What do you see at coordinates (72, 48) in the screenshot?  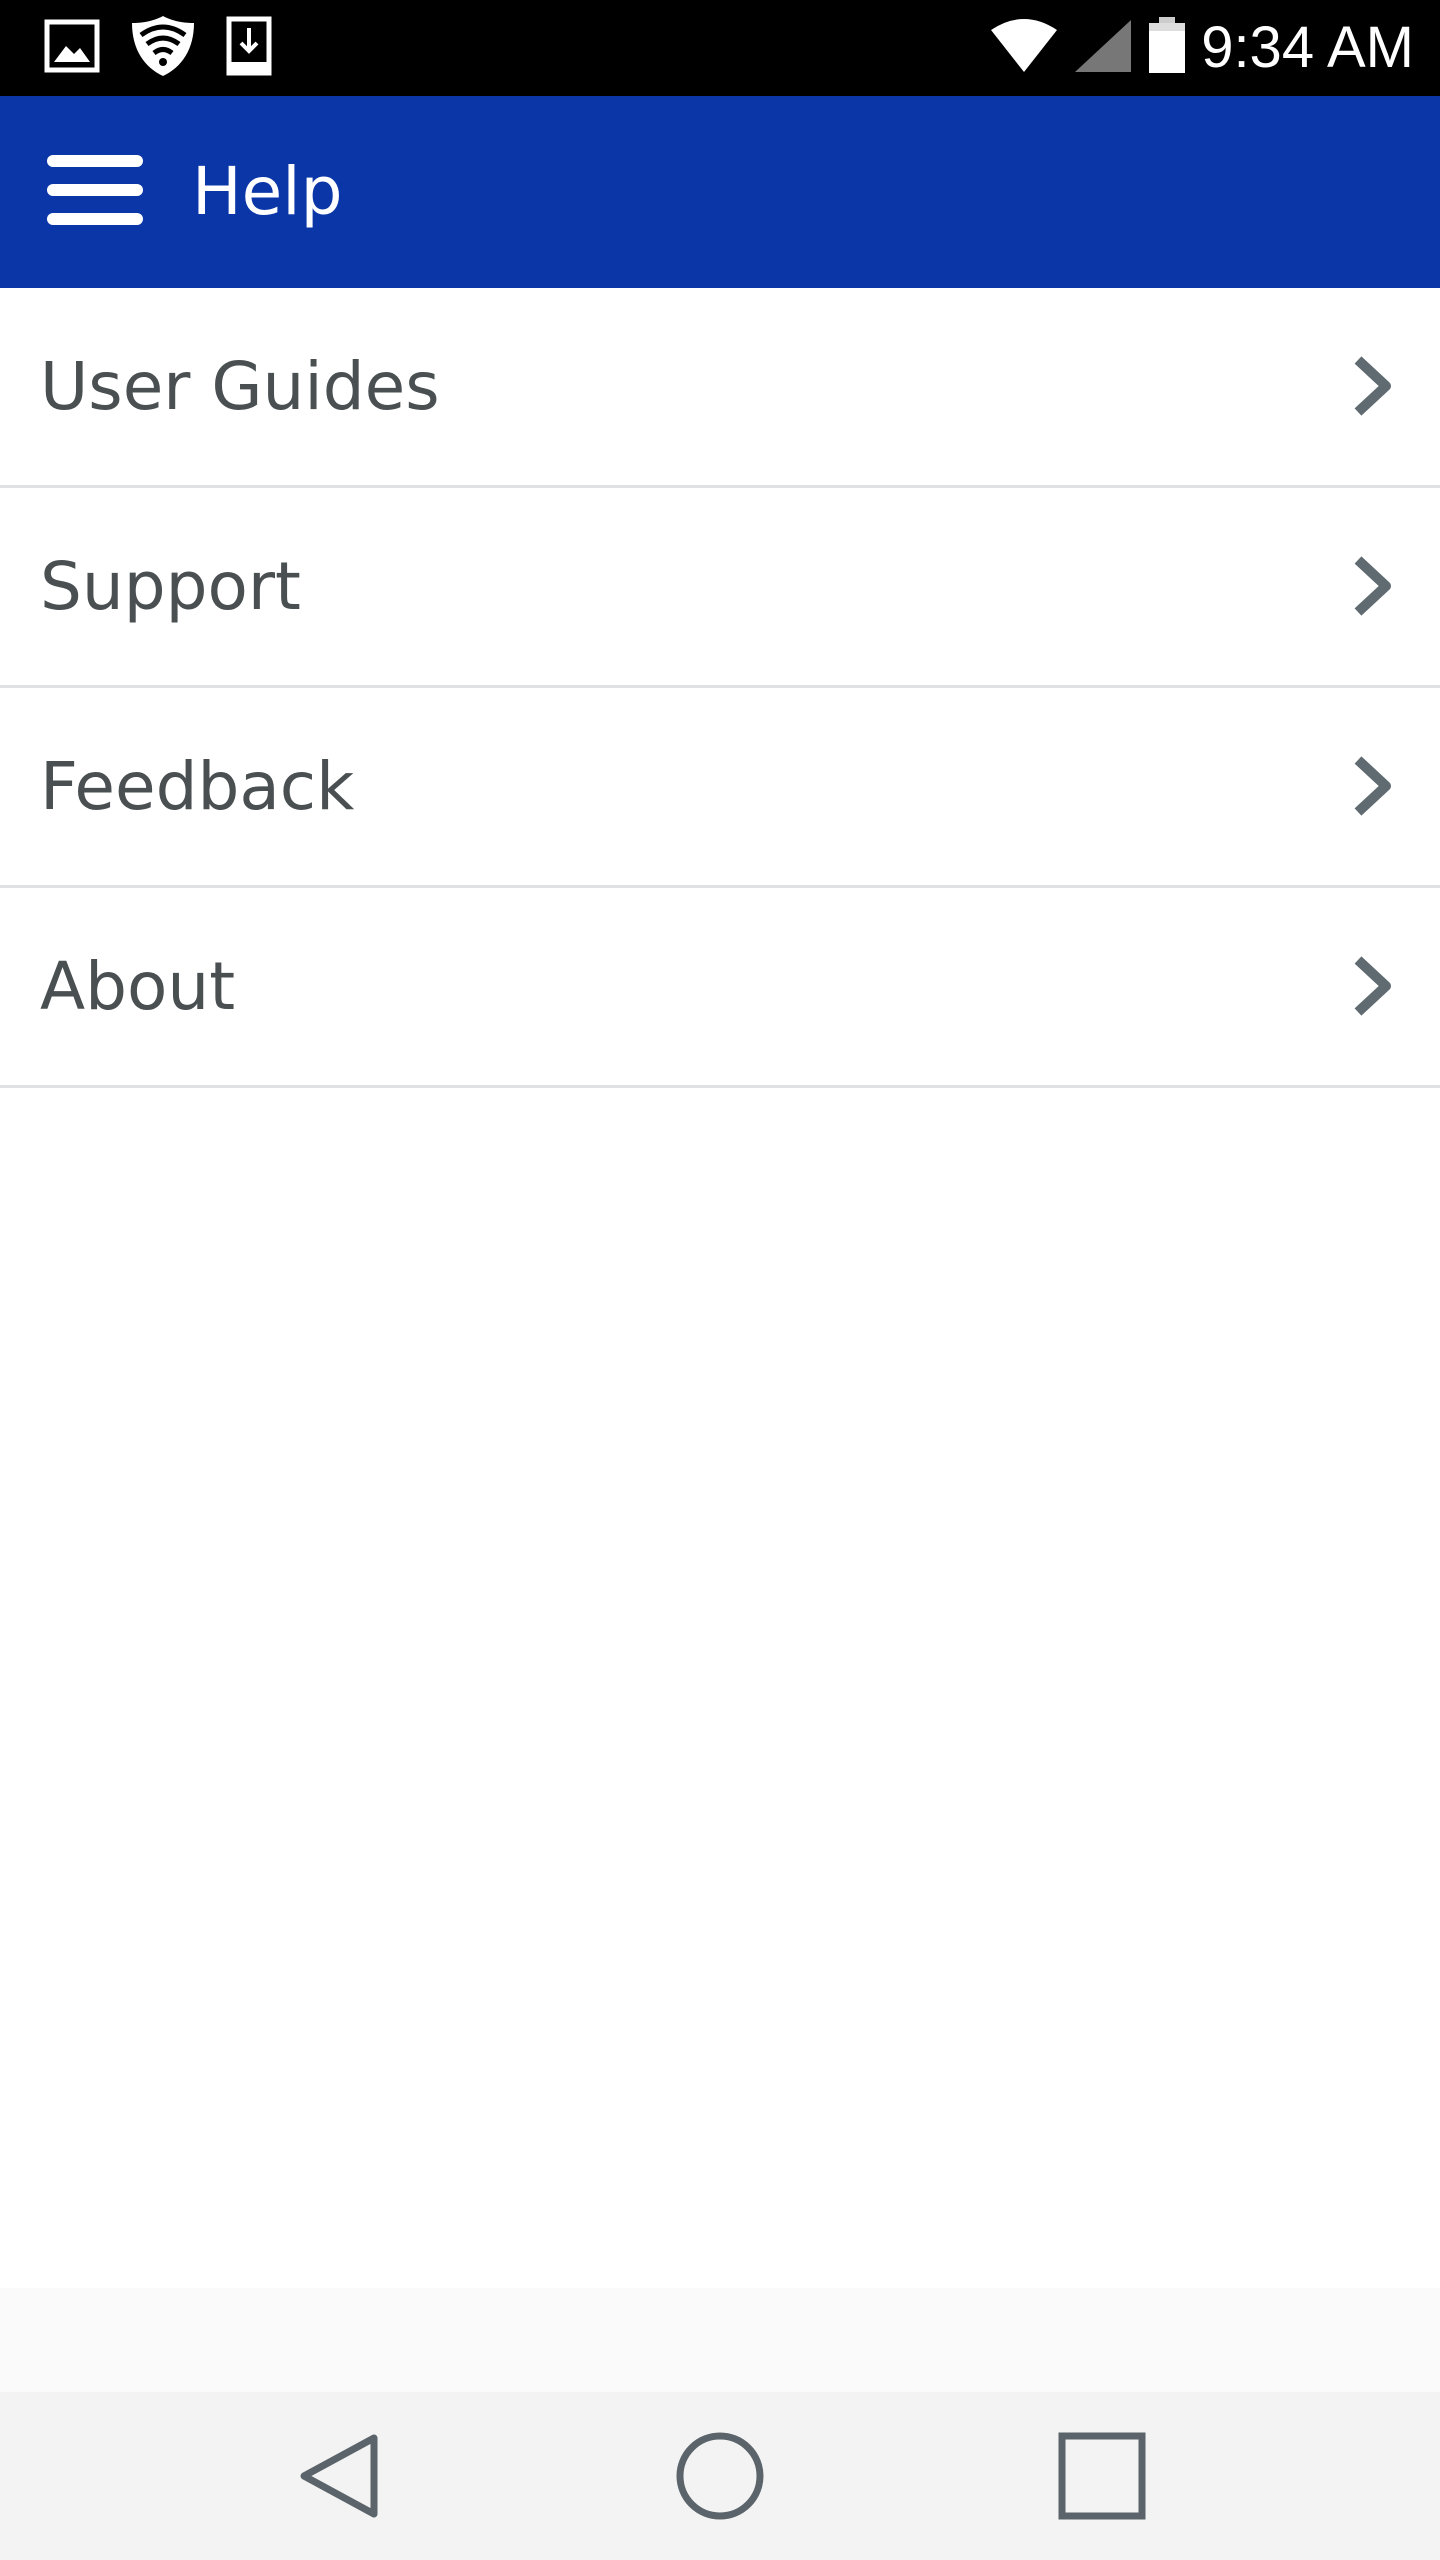 I see `image-icon` at bounding box center [72, 48].